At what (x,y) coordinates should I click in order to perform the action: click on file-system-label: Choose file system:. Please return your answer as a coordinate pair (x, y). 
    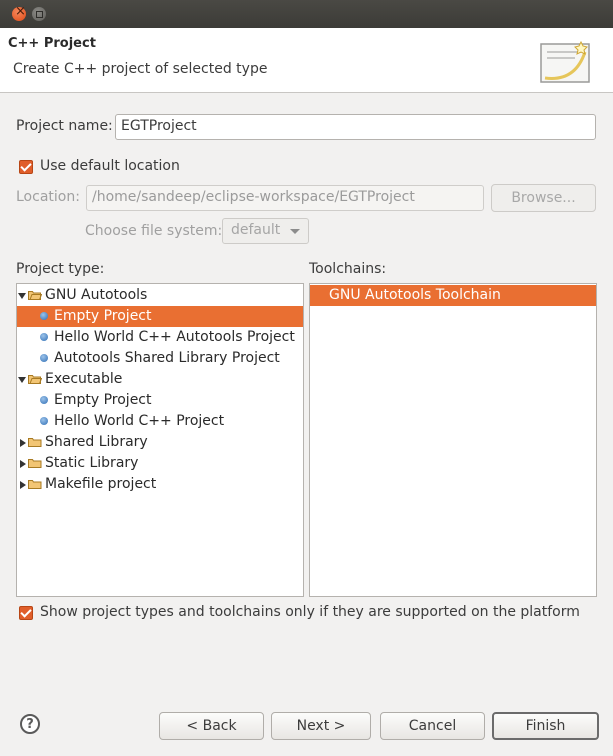
    Looking at the image, I should click on (154, 231).